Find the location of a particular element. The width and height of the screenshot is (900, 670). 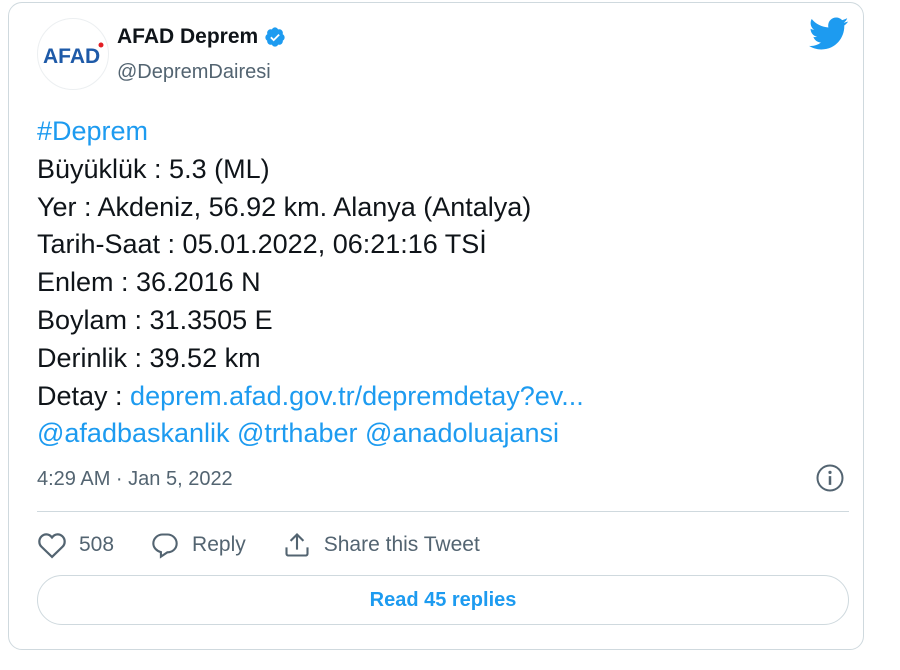

afad-logo-text: AFAD is located at coordinates (71, 56).